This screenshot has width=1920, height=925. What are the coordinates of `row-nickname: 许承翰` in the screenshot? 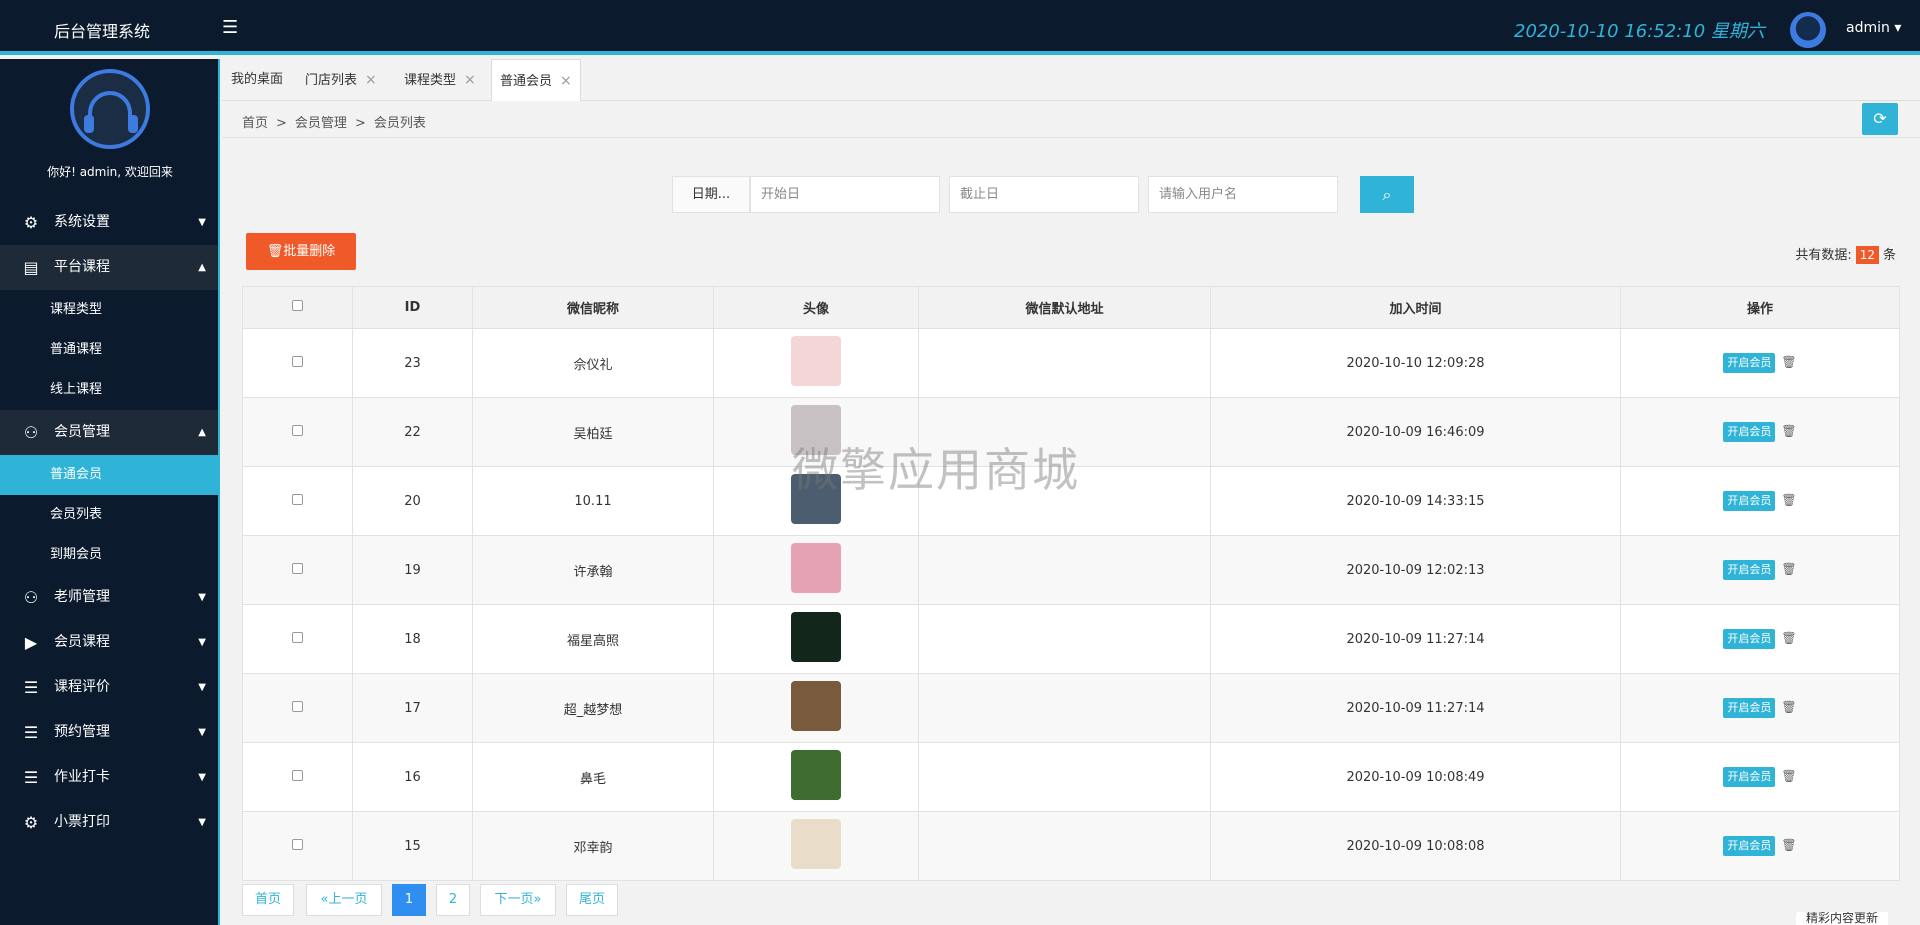 It's located at (593, 570).